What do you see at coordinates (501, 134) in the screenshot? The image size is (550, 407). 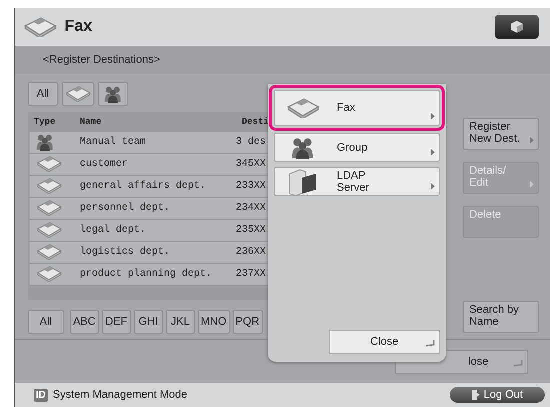 I see `side-button: Register New Dest.` at bounding box center [501, 134].